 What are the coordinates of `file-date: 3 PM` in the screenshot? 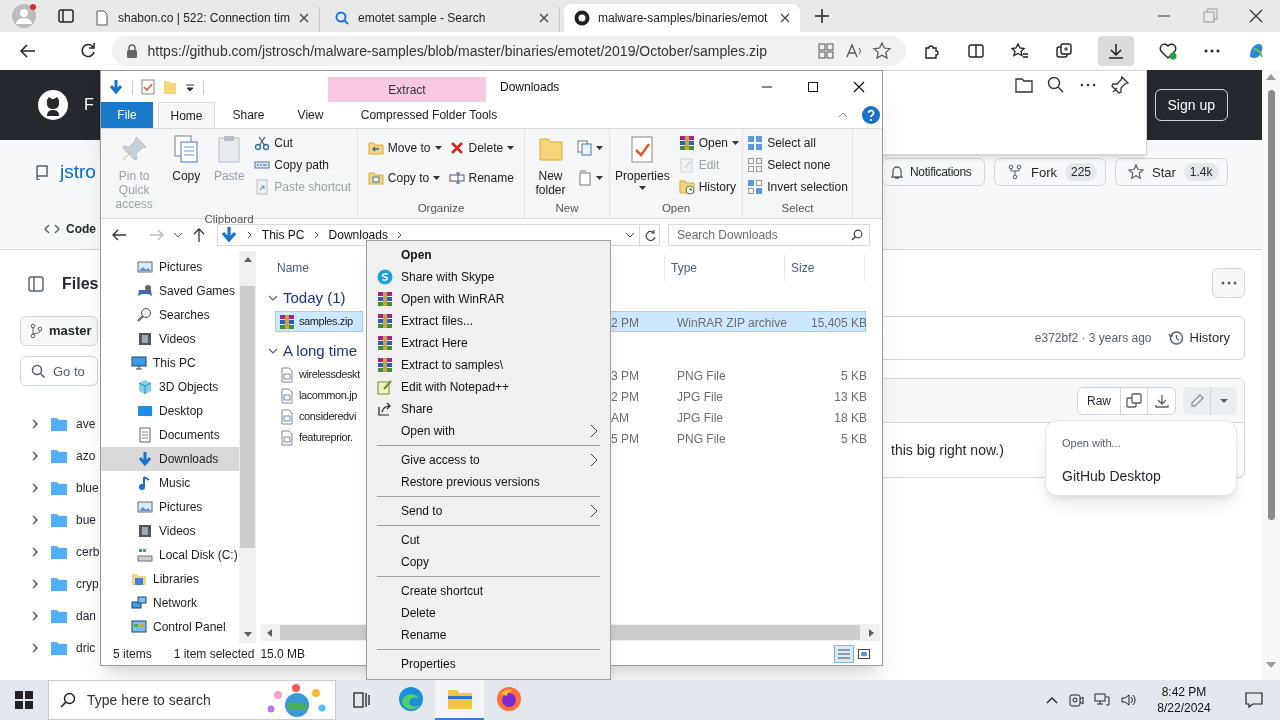 It's located at (625, 375).